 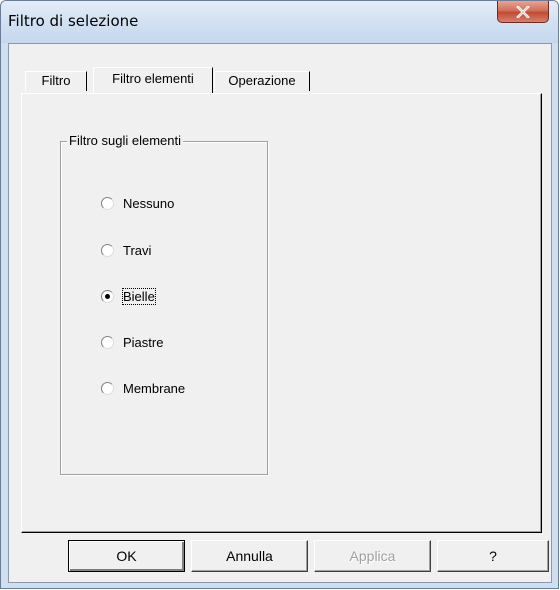 I want to click on tab-label: Filtro elementi, so click(x=153, y=78).